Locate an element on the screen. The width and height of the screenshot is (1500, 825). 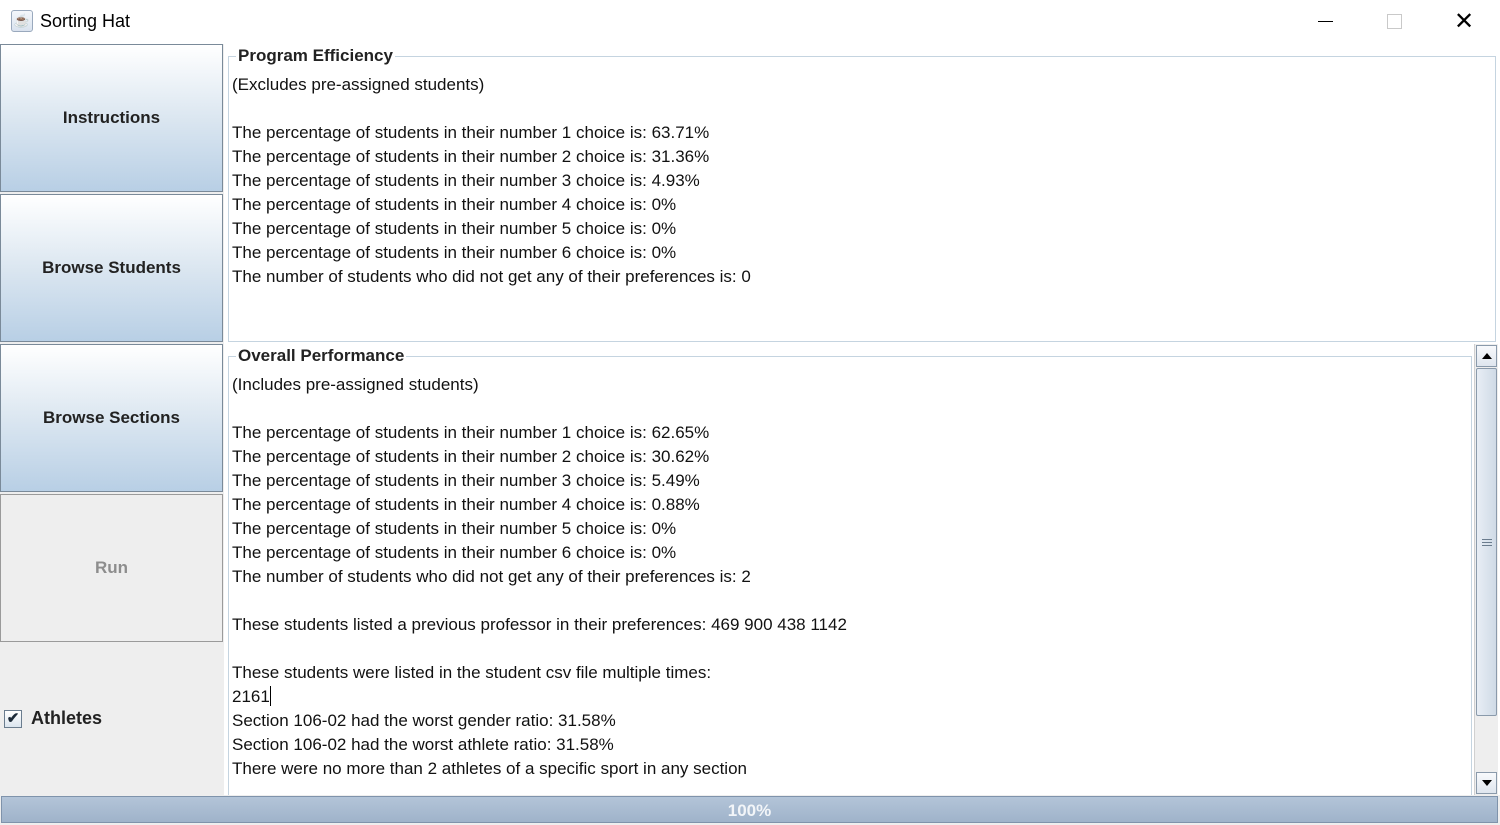
vertical-scrollbar is located at coordinates (1486, 569).